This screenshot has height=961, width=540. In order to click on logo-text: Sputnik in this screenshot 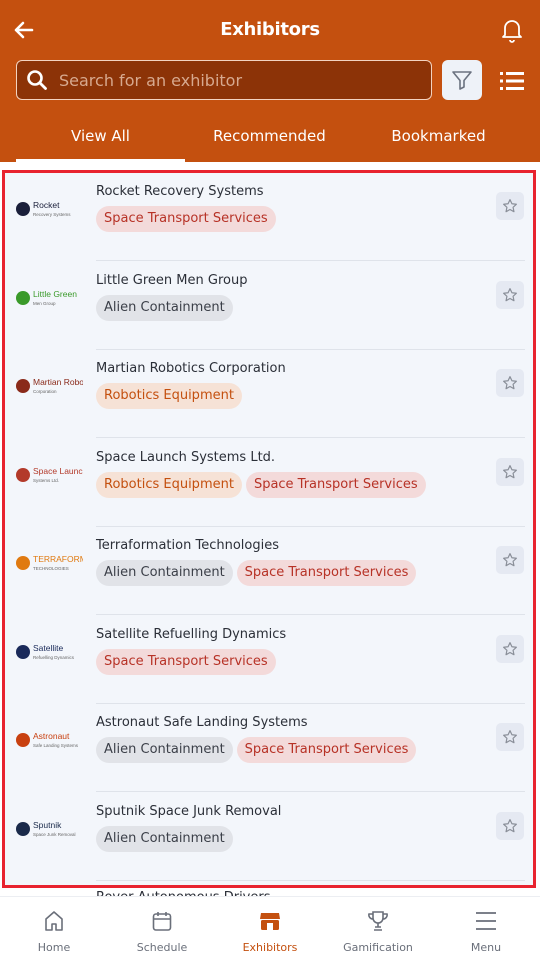, I will do `click(47, 825)`.